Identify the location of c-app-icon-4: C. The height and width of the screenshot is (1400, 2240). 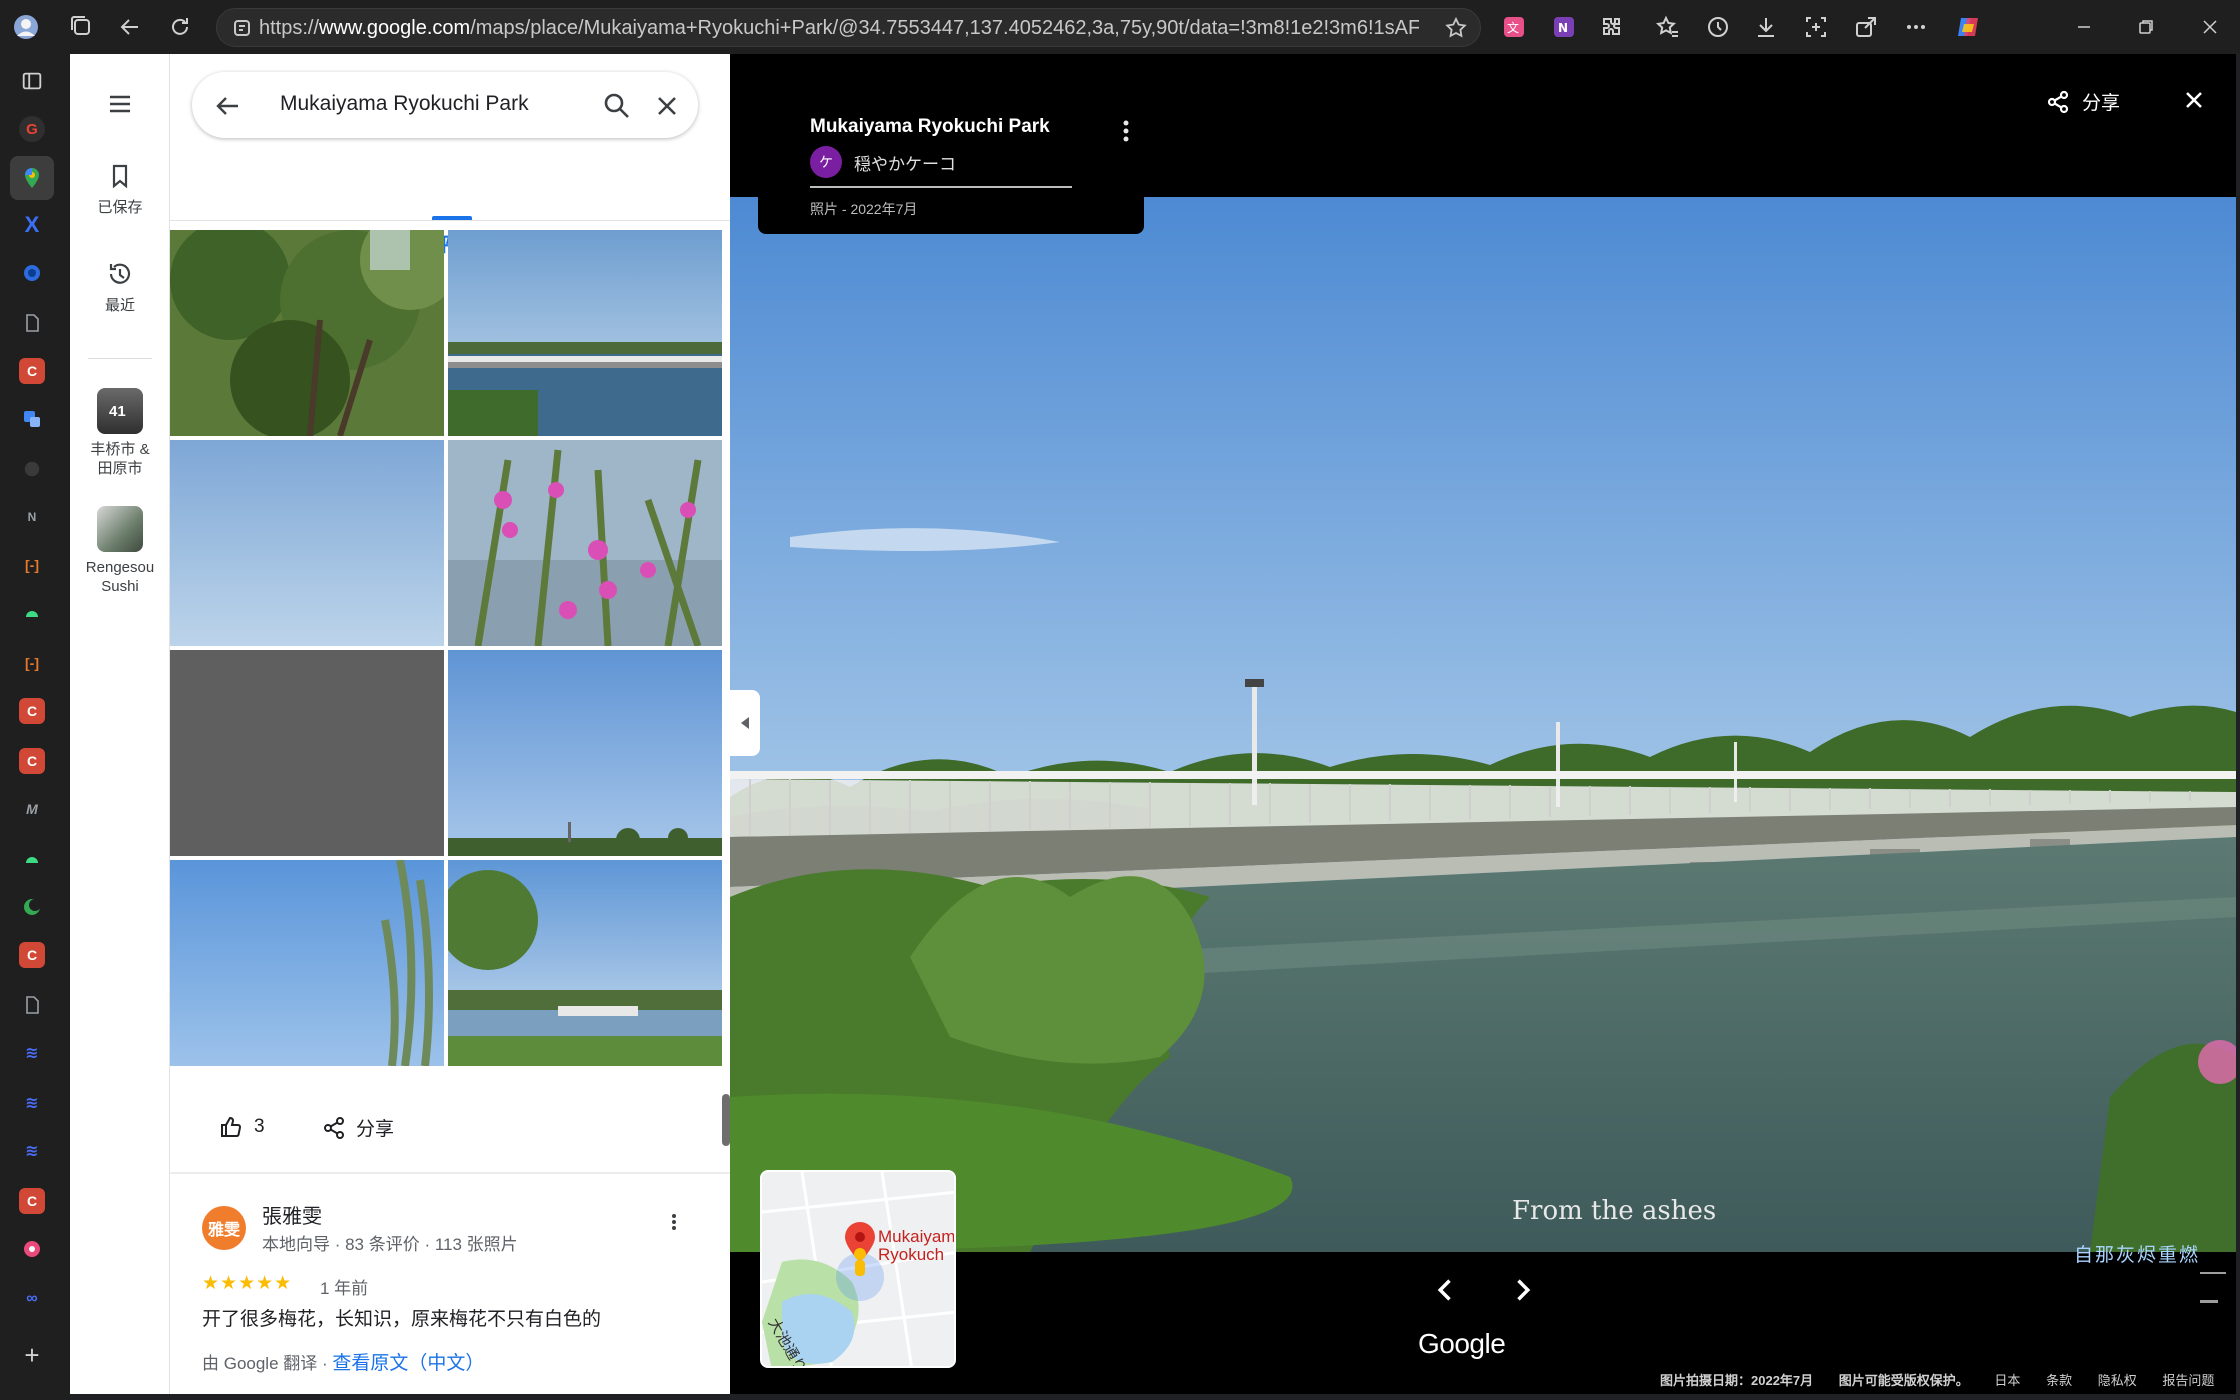
(32, 955).